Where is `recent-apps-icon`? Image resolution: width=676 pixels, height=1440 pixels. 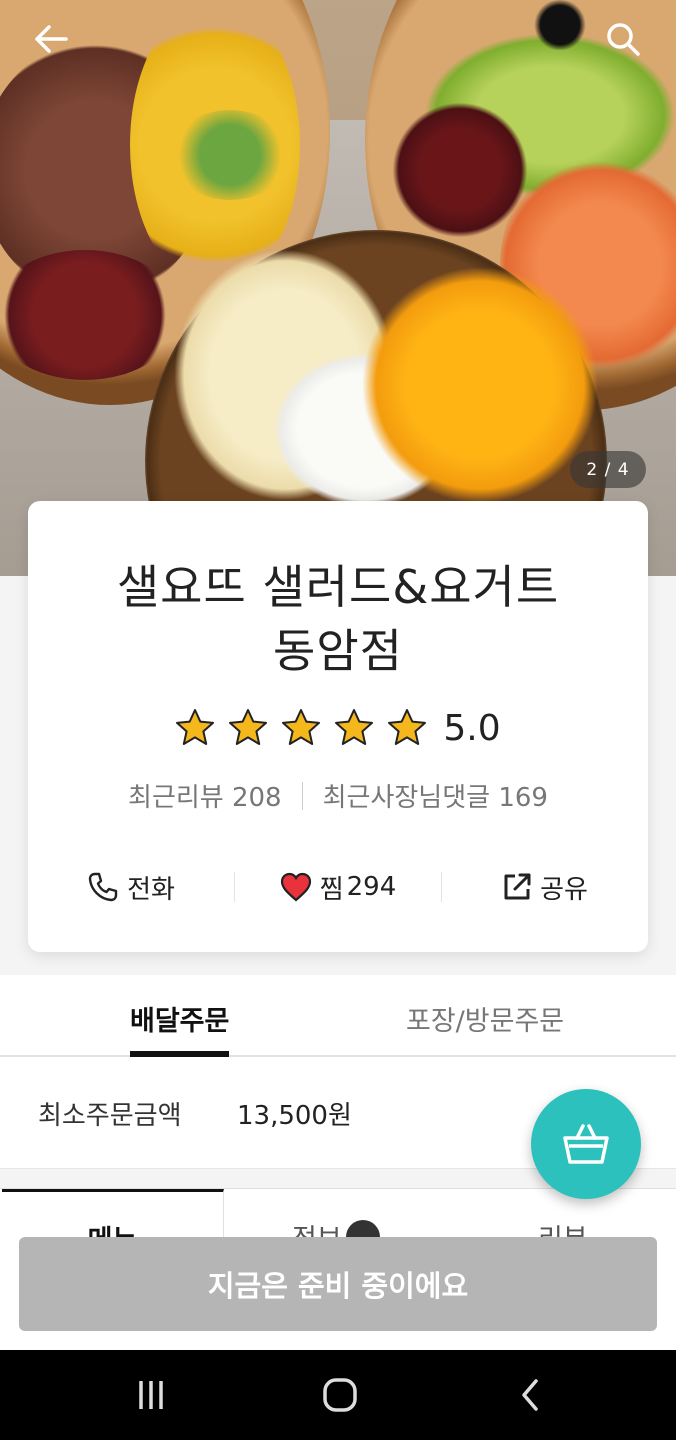 recent-apps-icon is located at coordinates (151, 1395).